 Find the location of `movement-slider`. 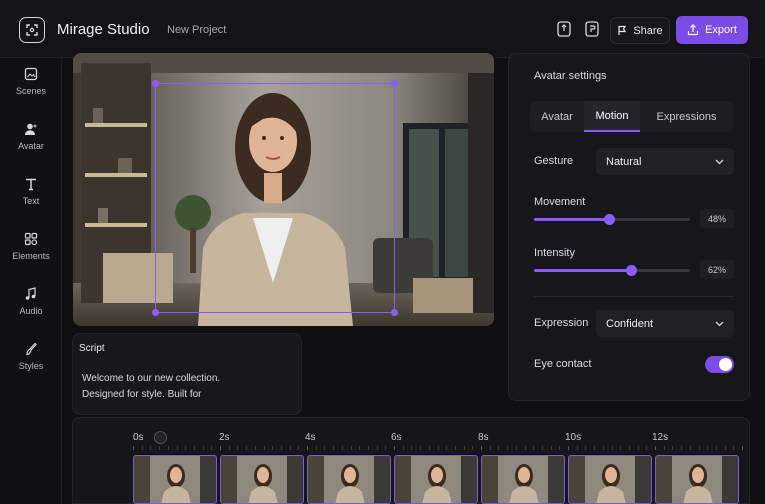

movement-slider is located at coordinates (612, 219).